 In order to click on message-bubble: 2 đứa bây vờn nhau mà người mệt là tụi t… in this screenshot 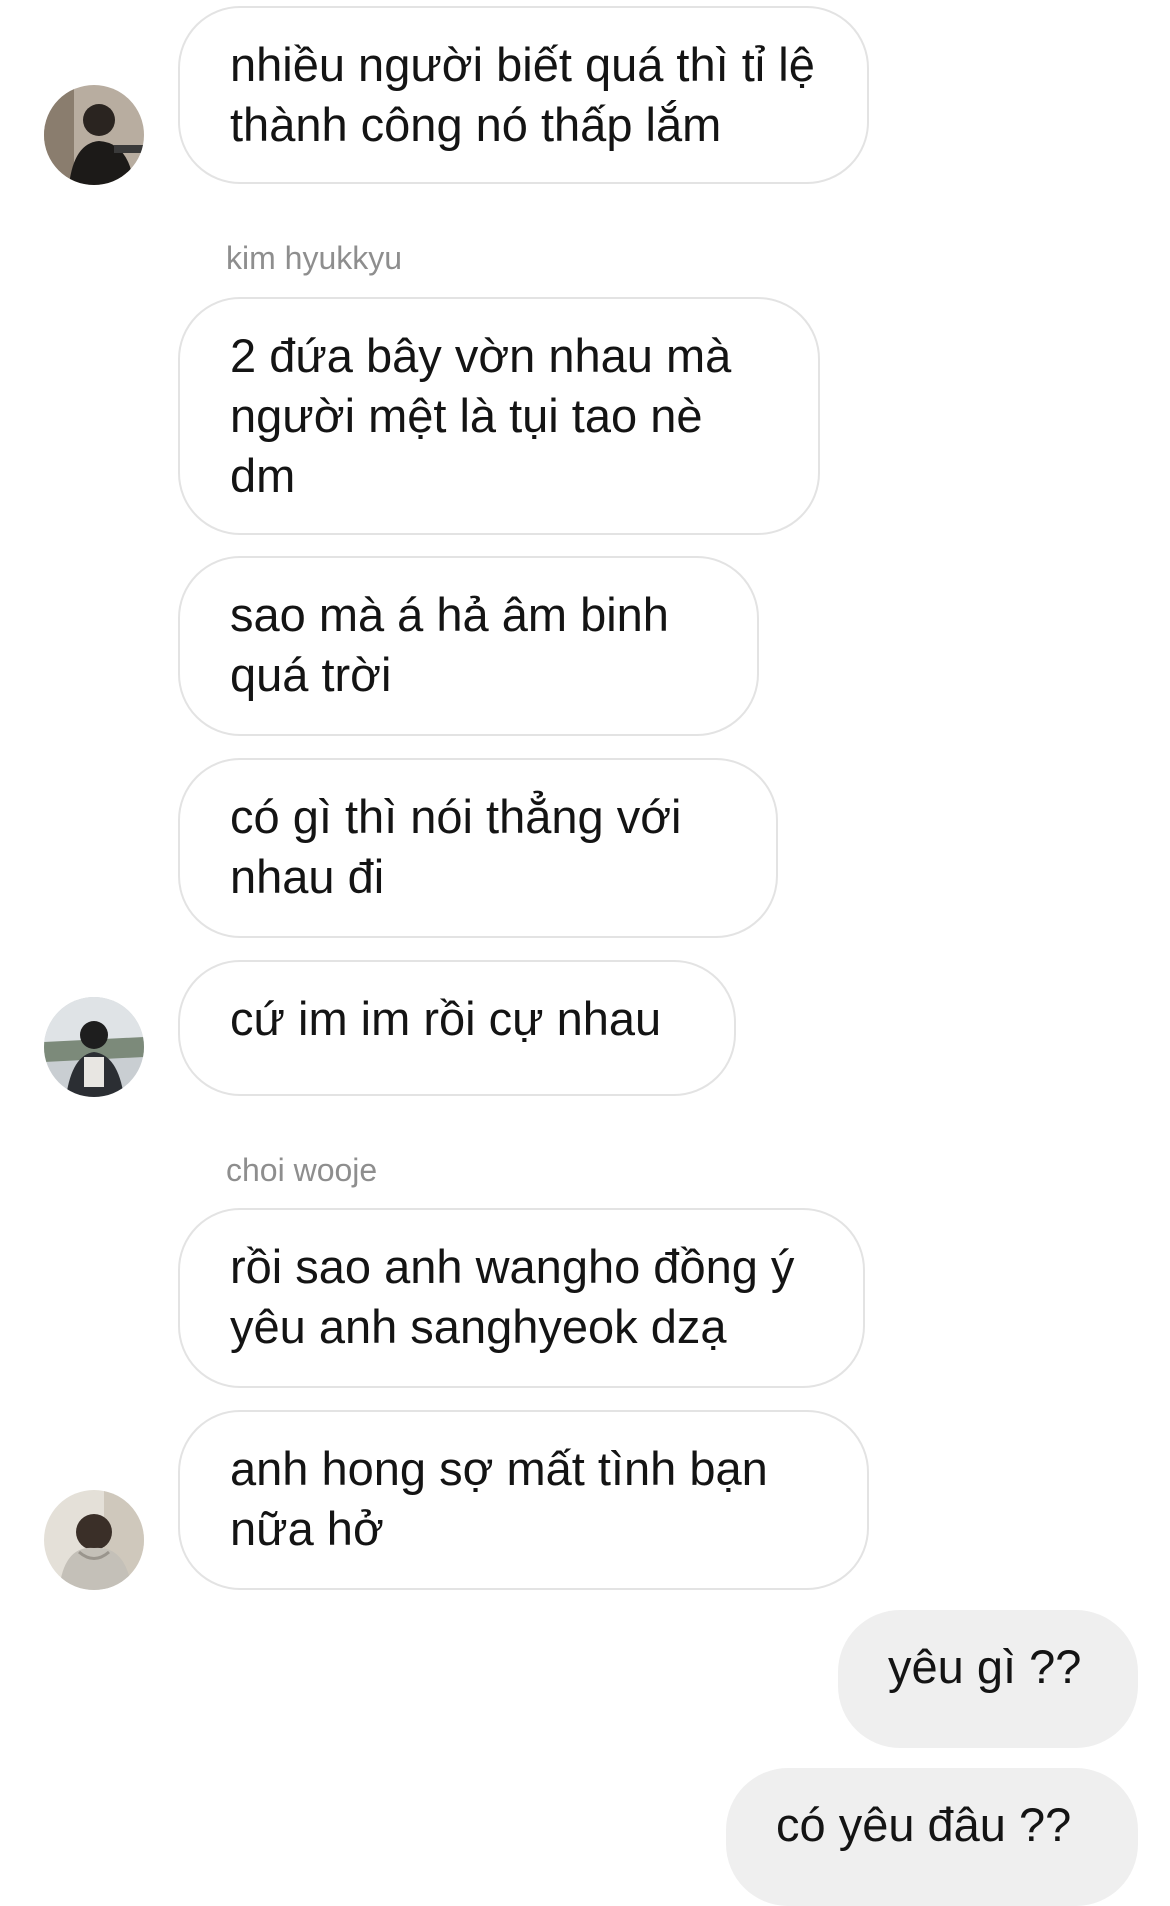, I will do `click(499, 416)`.